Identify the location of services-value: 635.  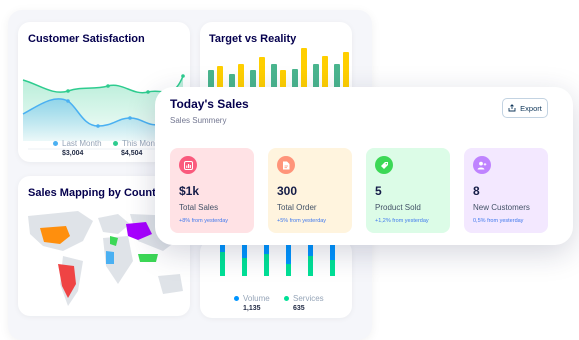
(299, 308).